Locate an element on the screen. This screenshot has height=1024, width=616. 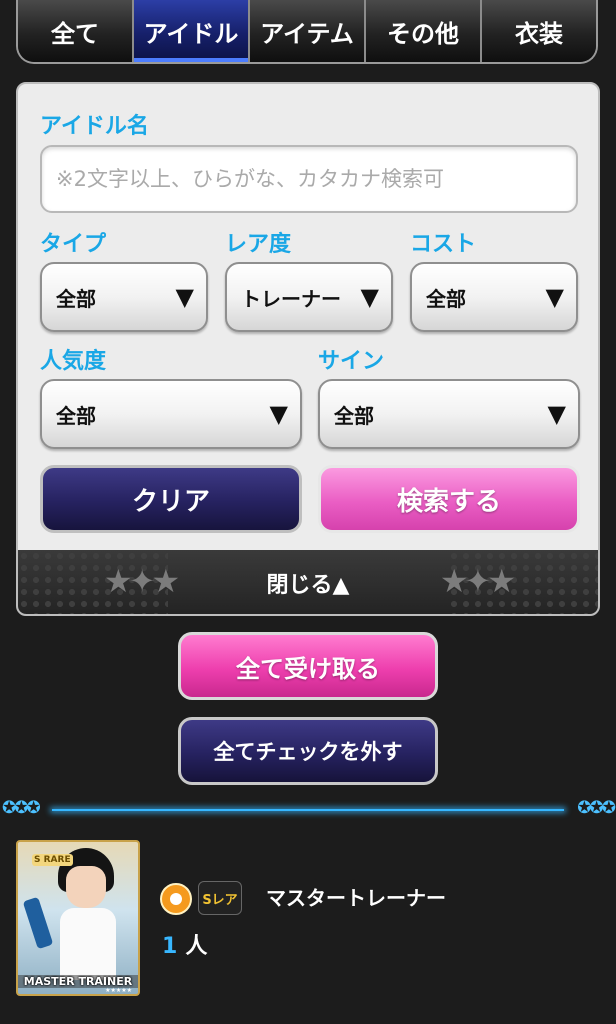
popularity-select: 全部 ▼ is located at coordinates (171, 414).